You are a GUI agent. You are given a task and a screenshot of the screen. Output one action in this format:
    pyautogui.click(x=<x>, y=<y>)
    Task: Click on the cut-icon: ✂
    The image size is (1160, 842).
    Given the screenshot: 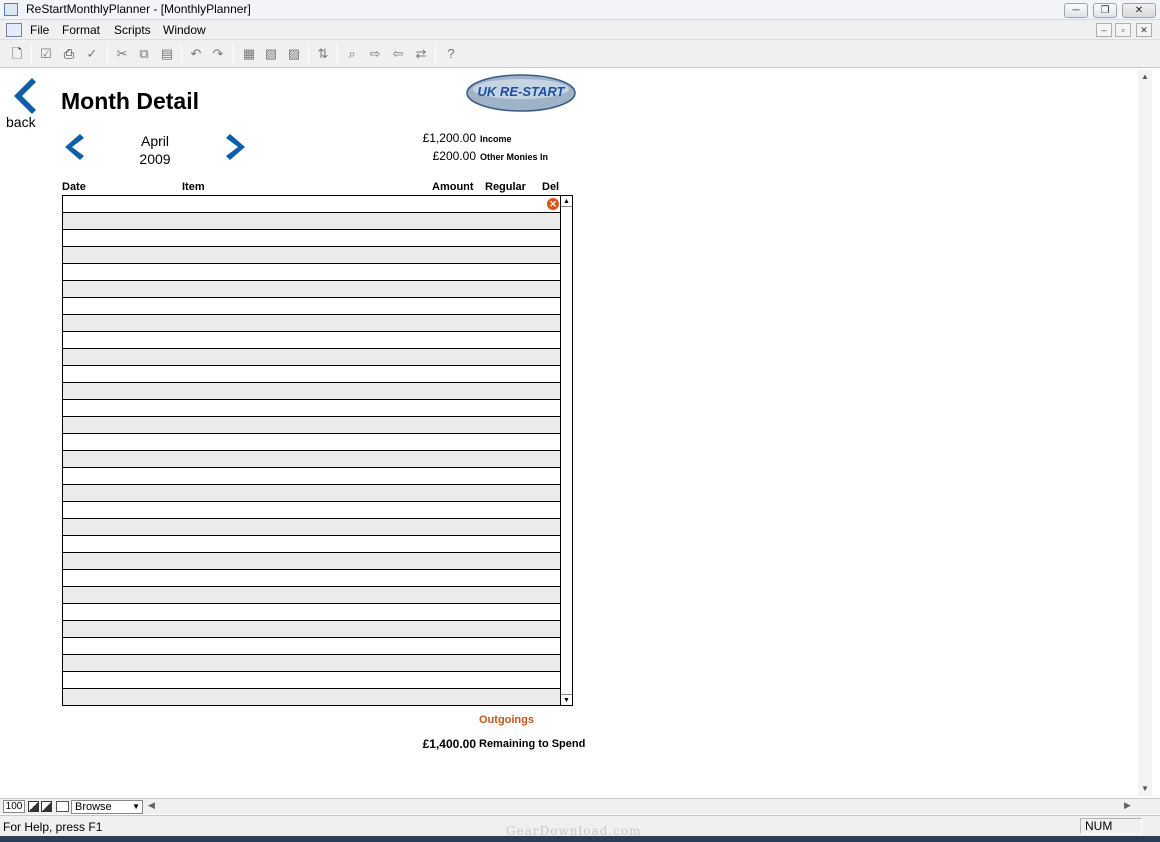 What is the action you would take?
    pyautogui.click(x=122, y=54)
    